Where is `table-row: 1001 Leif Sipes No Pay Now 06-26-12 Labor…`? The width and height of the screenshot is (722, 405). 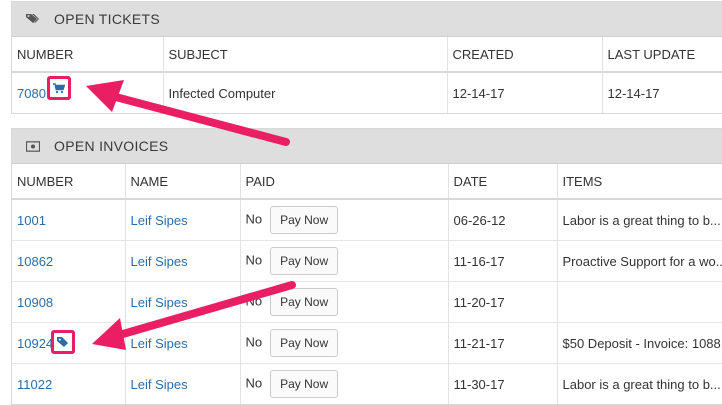
table-row: 1001 Leif Sipes No Pay Now 06-26-12 Labor… is located at coordinates (367, 220).